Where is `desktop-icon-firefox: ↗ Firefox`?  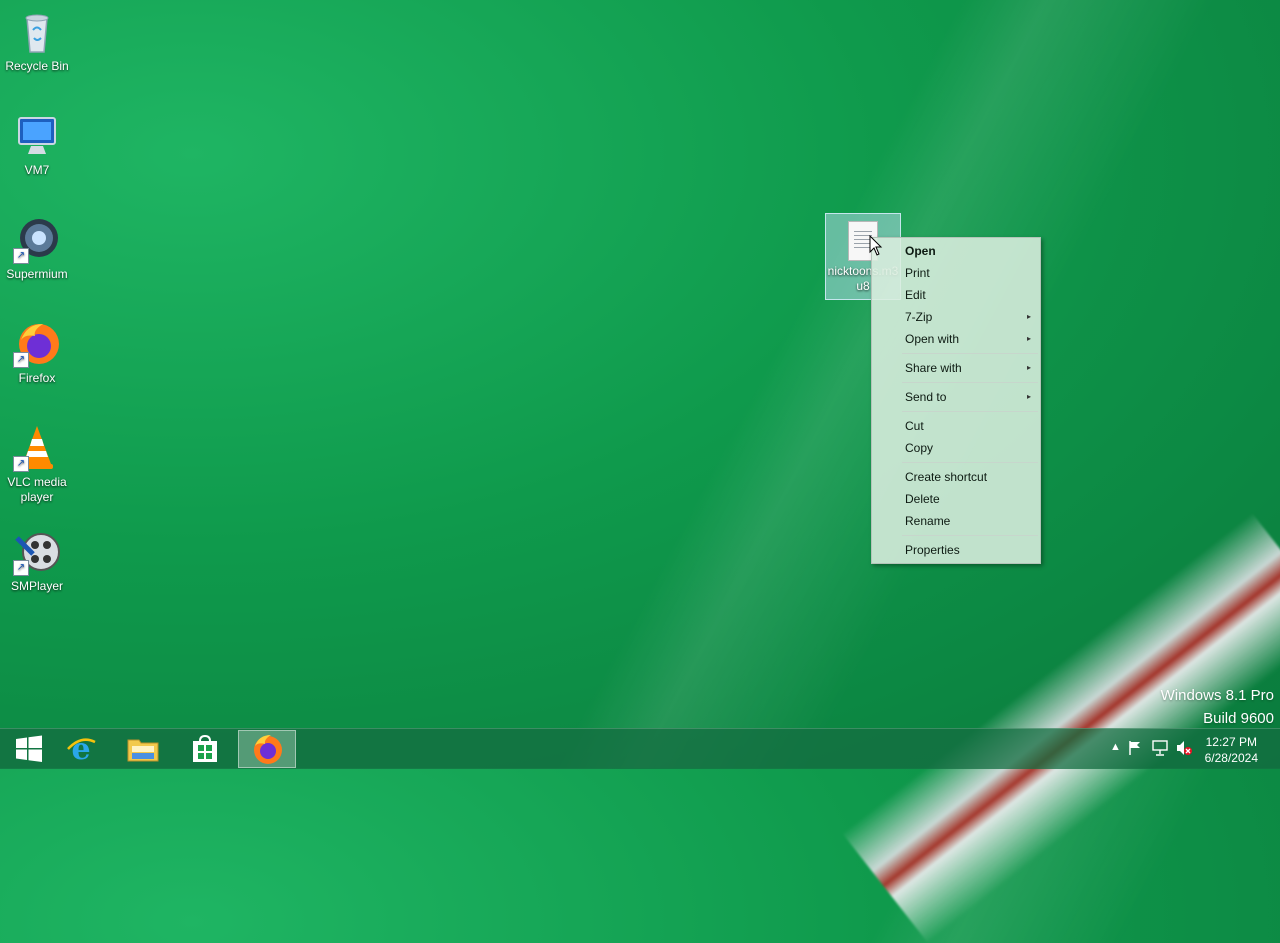 desktop-icon-firefox: ↗ Firefox is located at coordinates (37, 353).